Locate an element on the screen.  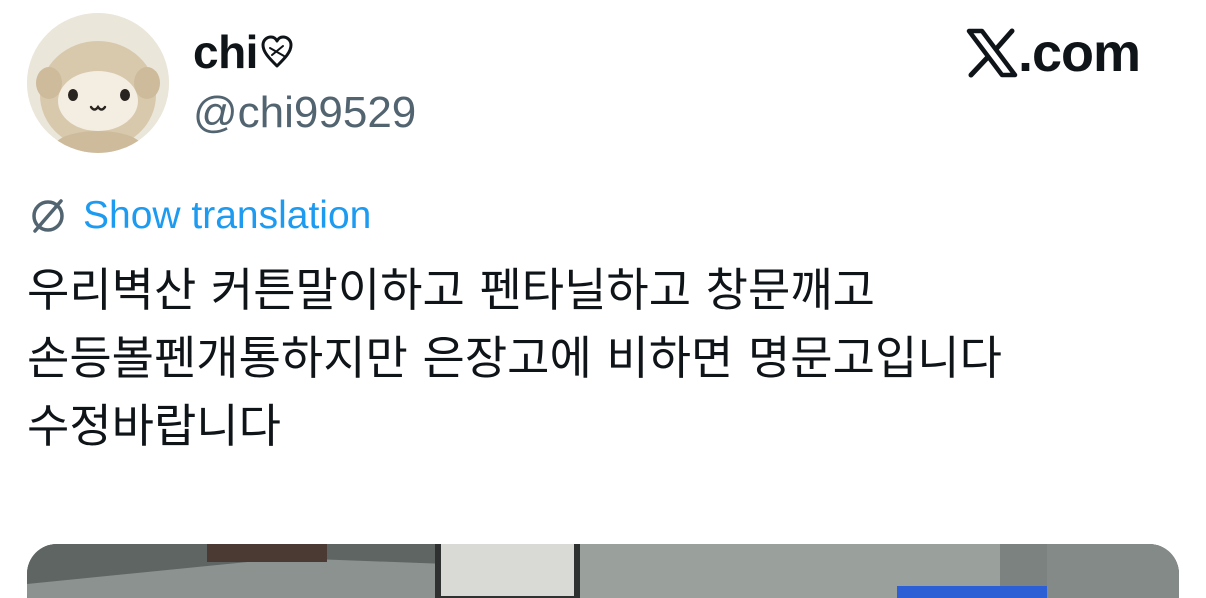
x-logo-icon is located at coordinates (992, 53).